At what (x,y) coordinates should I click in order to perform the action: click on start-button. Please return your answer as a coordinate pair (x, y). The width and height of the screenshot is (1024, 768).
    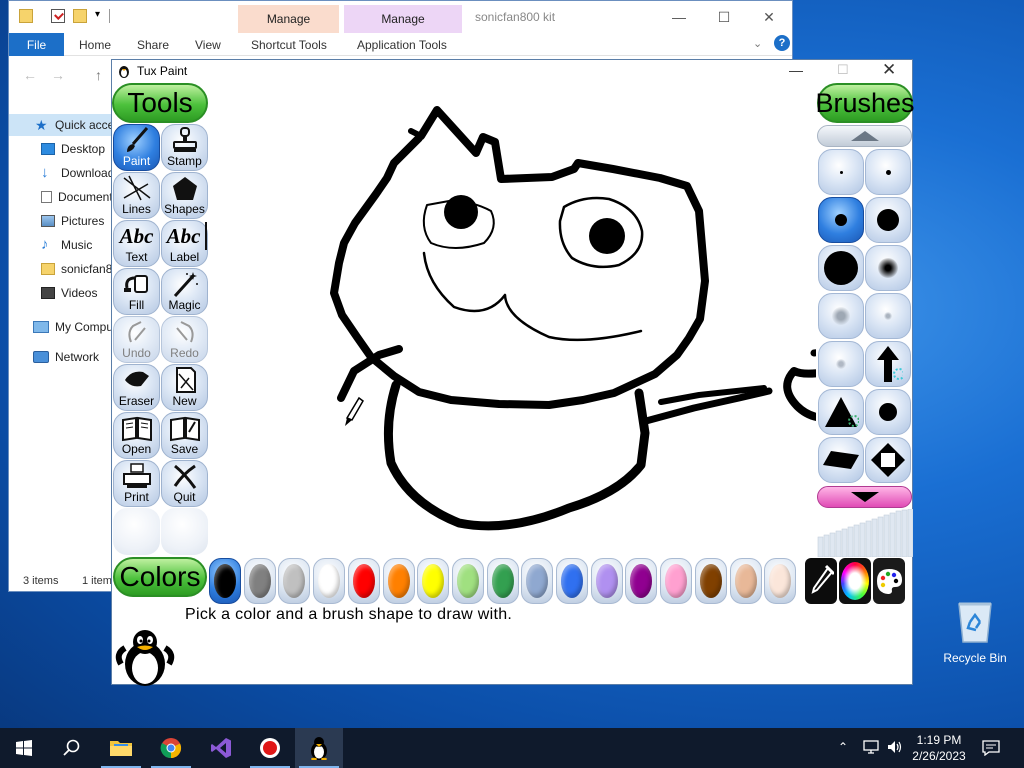
    Looking at the image, I should click on (24, 748).